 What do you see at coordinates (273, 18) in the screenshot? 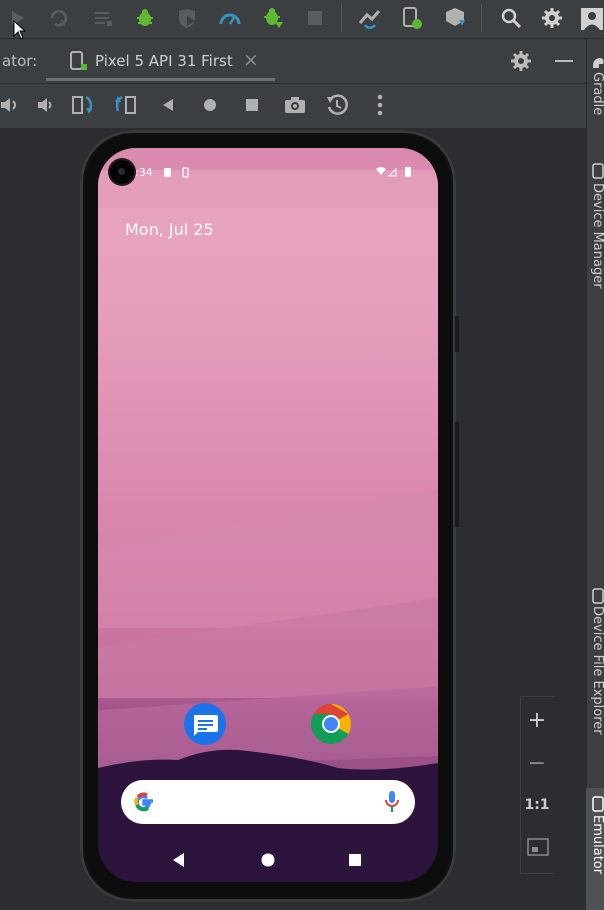
I see `attach-debugger-icon` at bounding box center [273, 18].